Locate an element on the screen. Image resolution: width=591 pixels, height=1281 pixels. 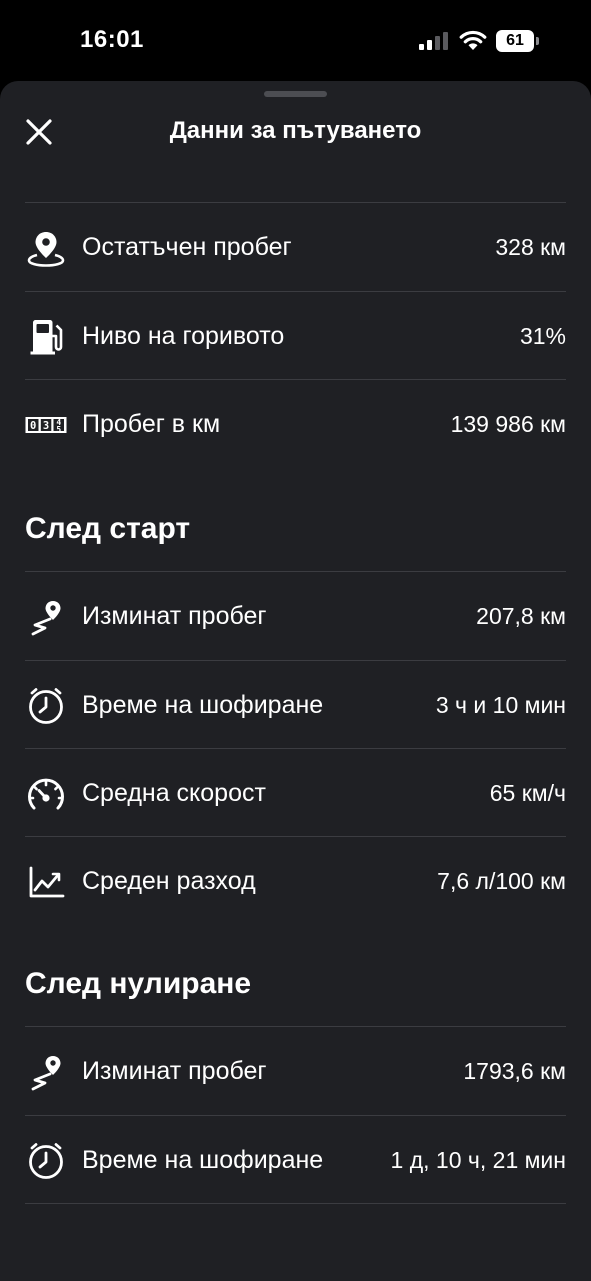
sheet-grabber is located at coordinates (295, 94).